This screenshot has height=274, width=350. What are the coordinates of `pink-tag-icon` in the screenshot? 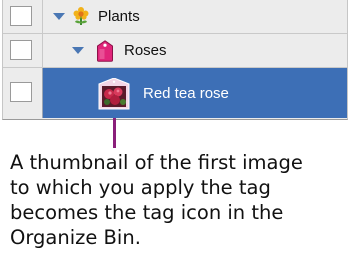 It's located at (105, 51).